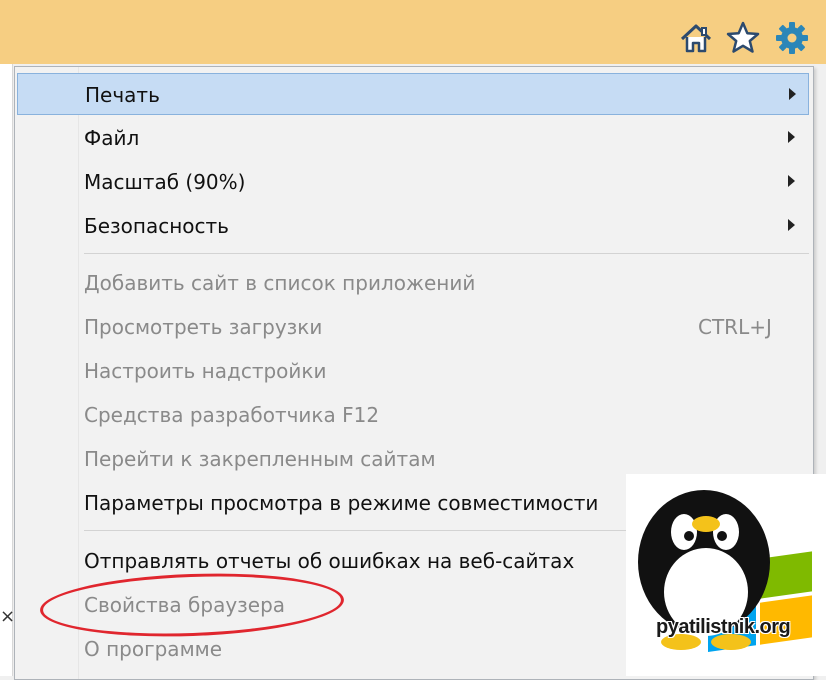 The height and width of the screenshot is (680, 826). What do you see at coordinates (153, 649) in the screenshot?
I see `menu-item-label: О программе` at bounding box center [153, 649].